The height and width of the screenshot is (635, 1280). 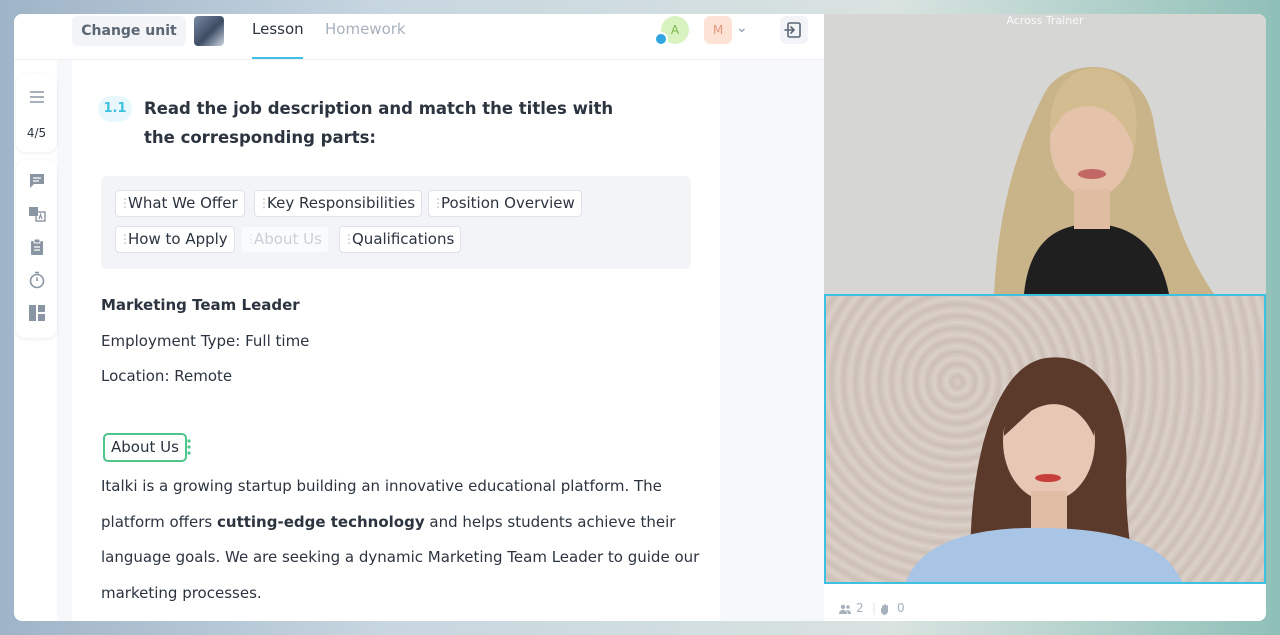 What do you see at coordinates (1044, 469) in the screenshot?
I see `student-video-image` at bounding box center [1044, 469].